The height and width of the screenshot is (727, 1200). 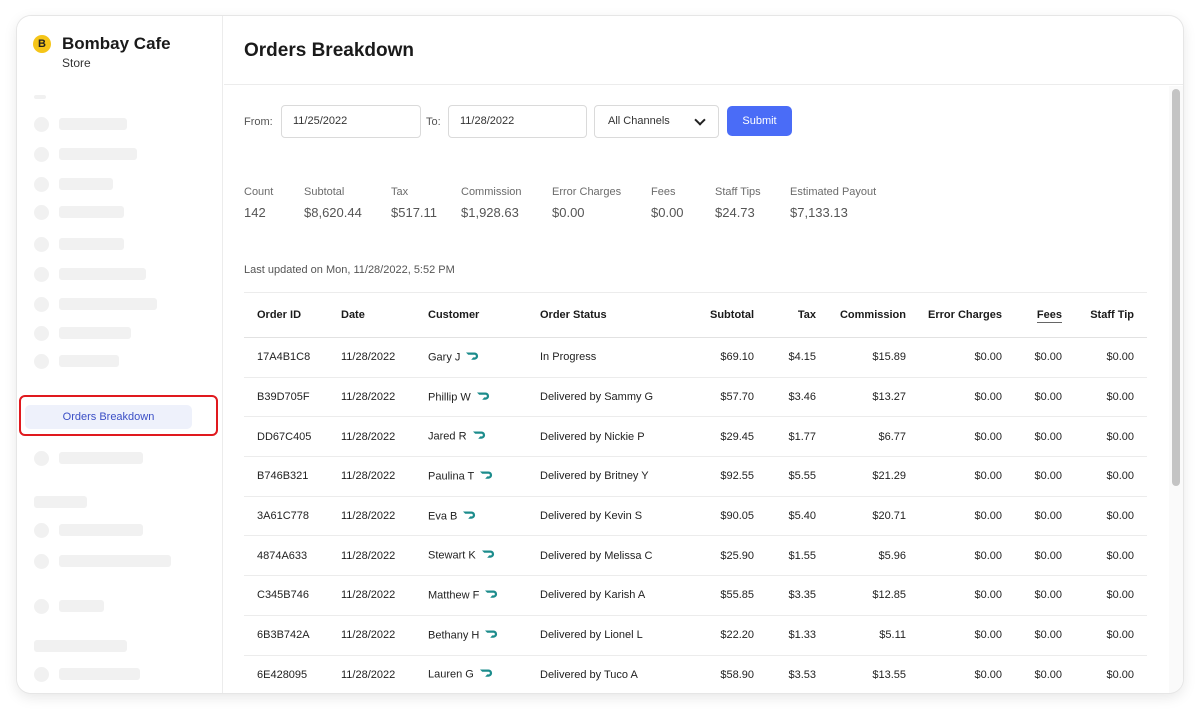 I want to click on order-tax: $1.55, so click(x=785, y=556).